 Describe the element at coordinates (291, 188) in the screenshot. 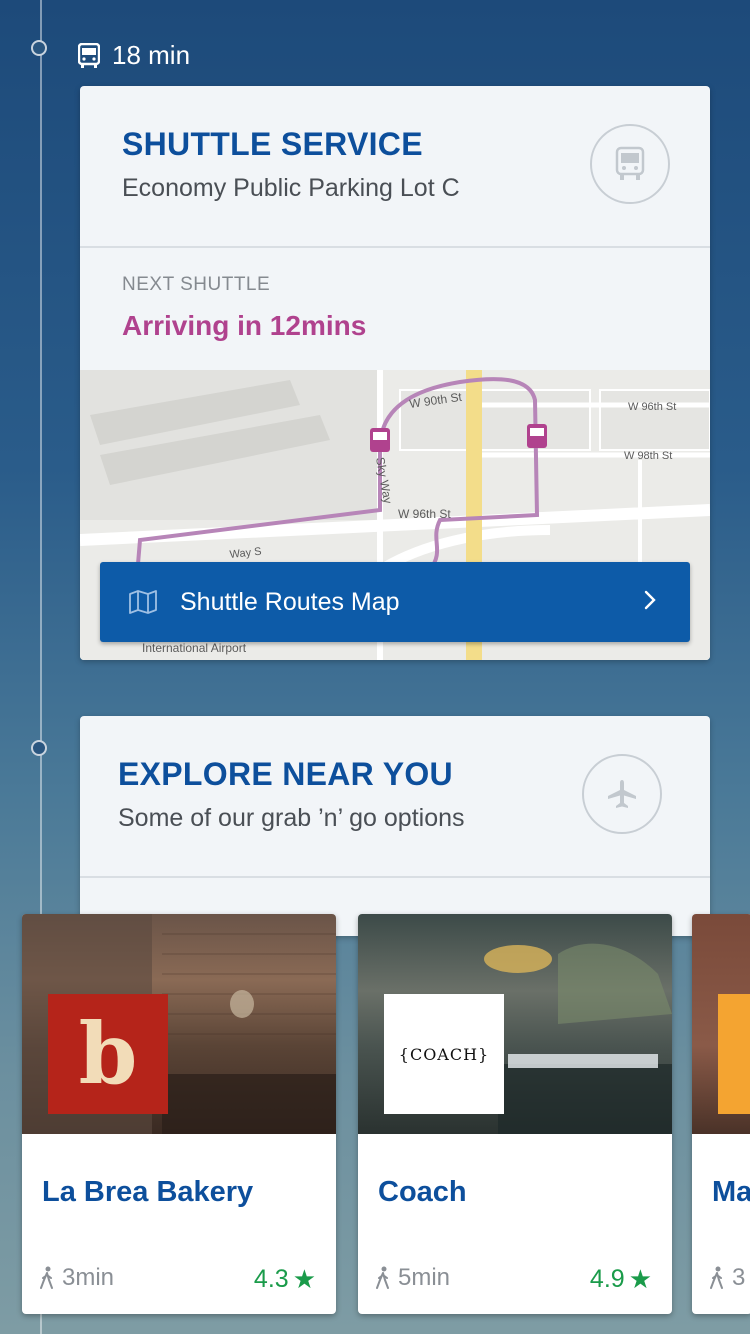

I see `card-subtitle: Economy Public Parking Lot C` at that location.